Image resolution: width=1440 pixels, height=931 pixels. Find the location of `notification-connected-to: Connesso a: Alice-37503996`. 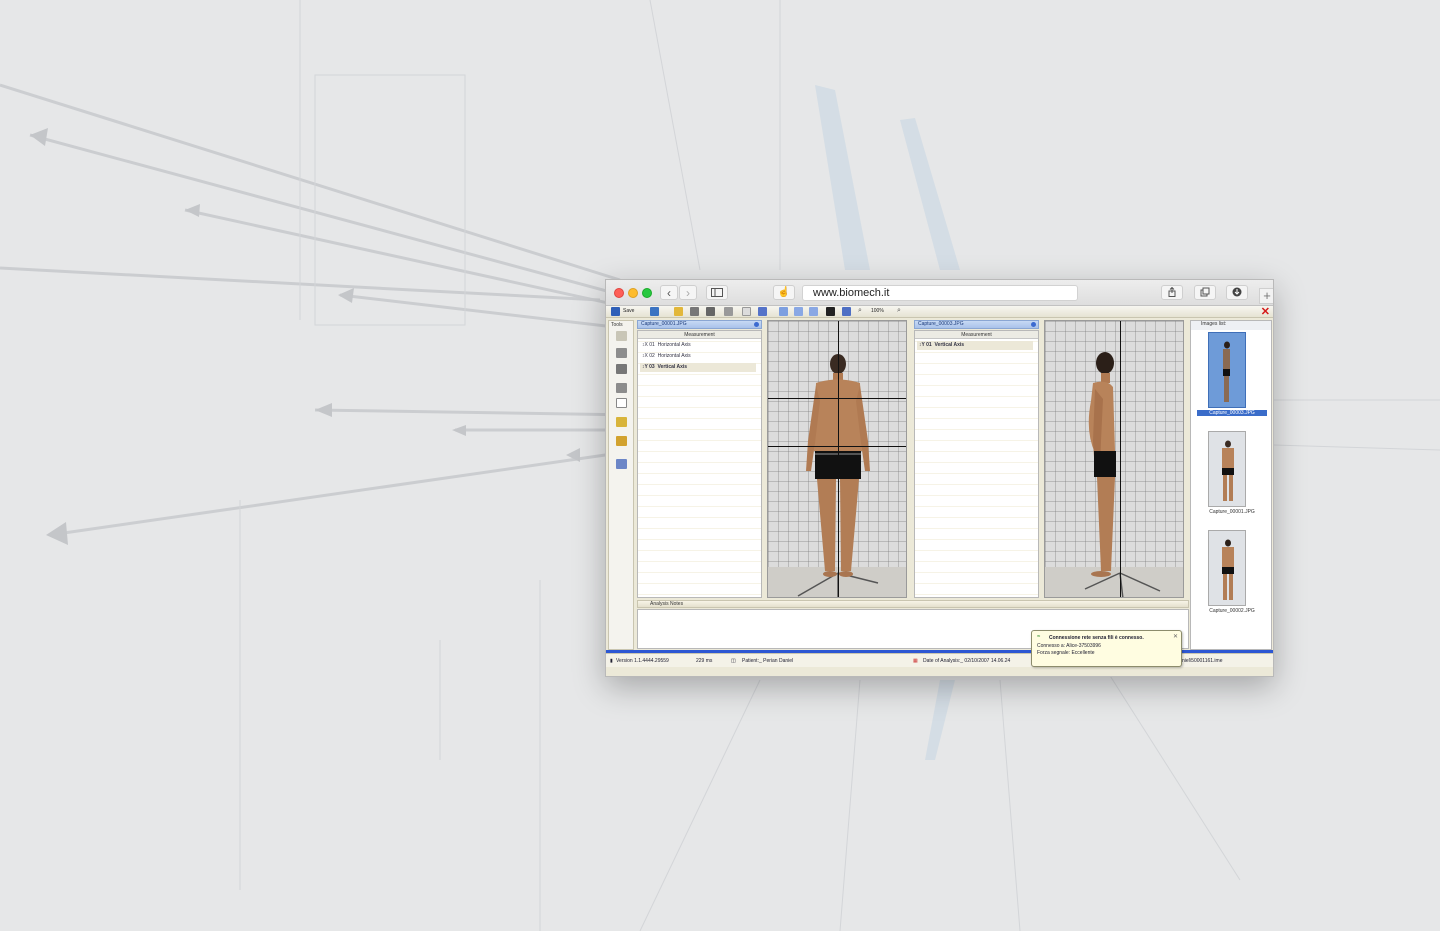

notification-connected-to: Connesso a: Alice-37503996 is located at coordinates (1069, 646).